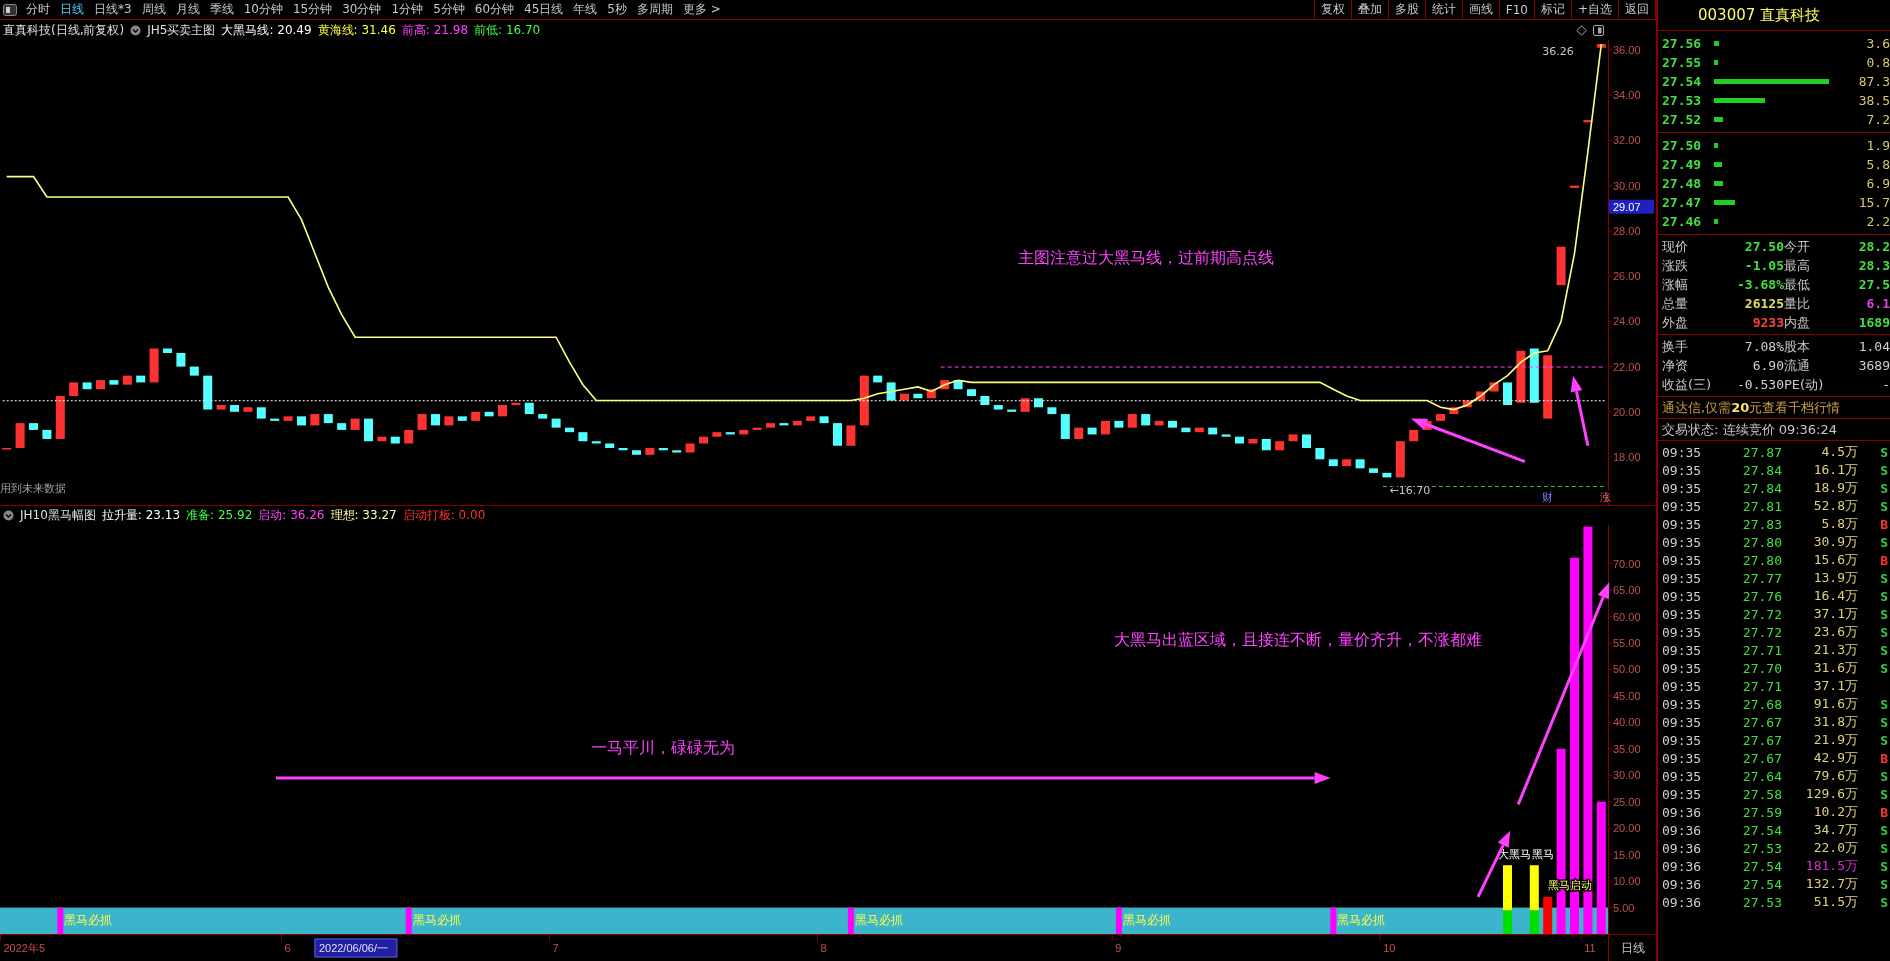  I want to click on stat-label: 今开, so click(1797, 247).